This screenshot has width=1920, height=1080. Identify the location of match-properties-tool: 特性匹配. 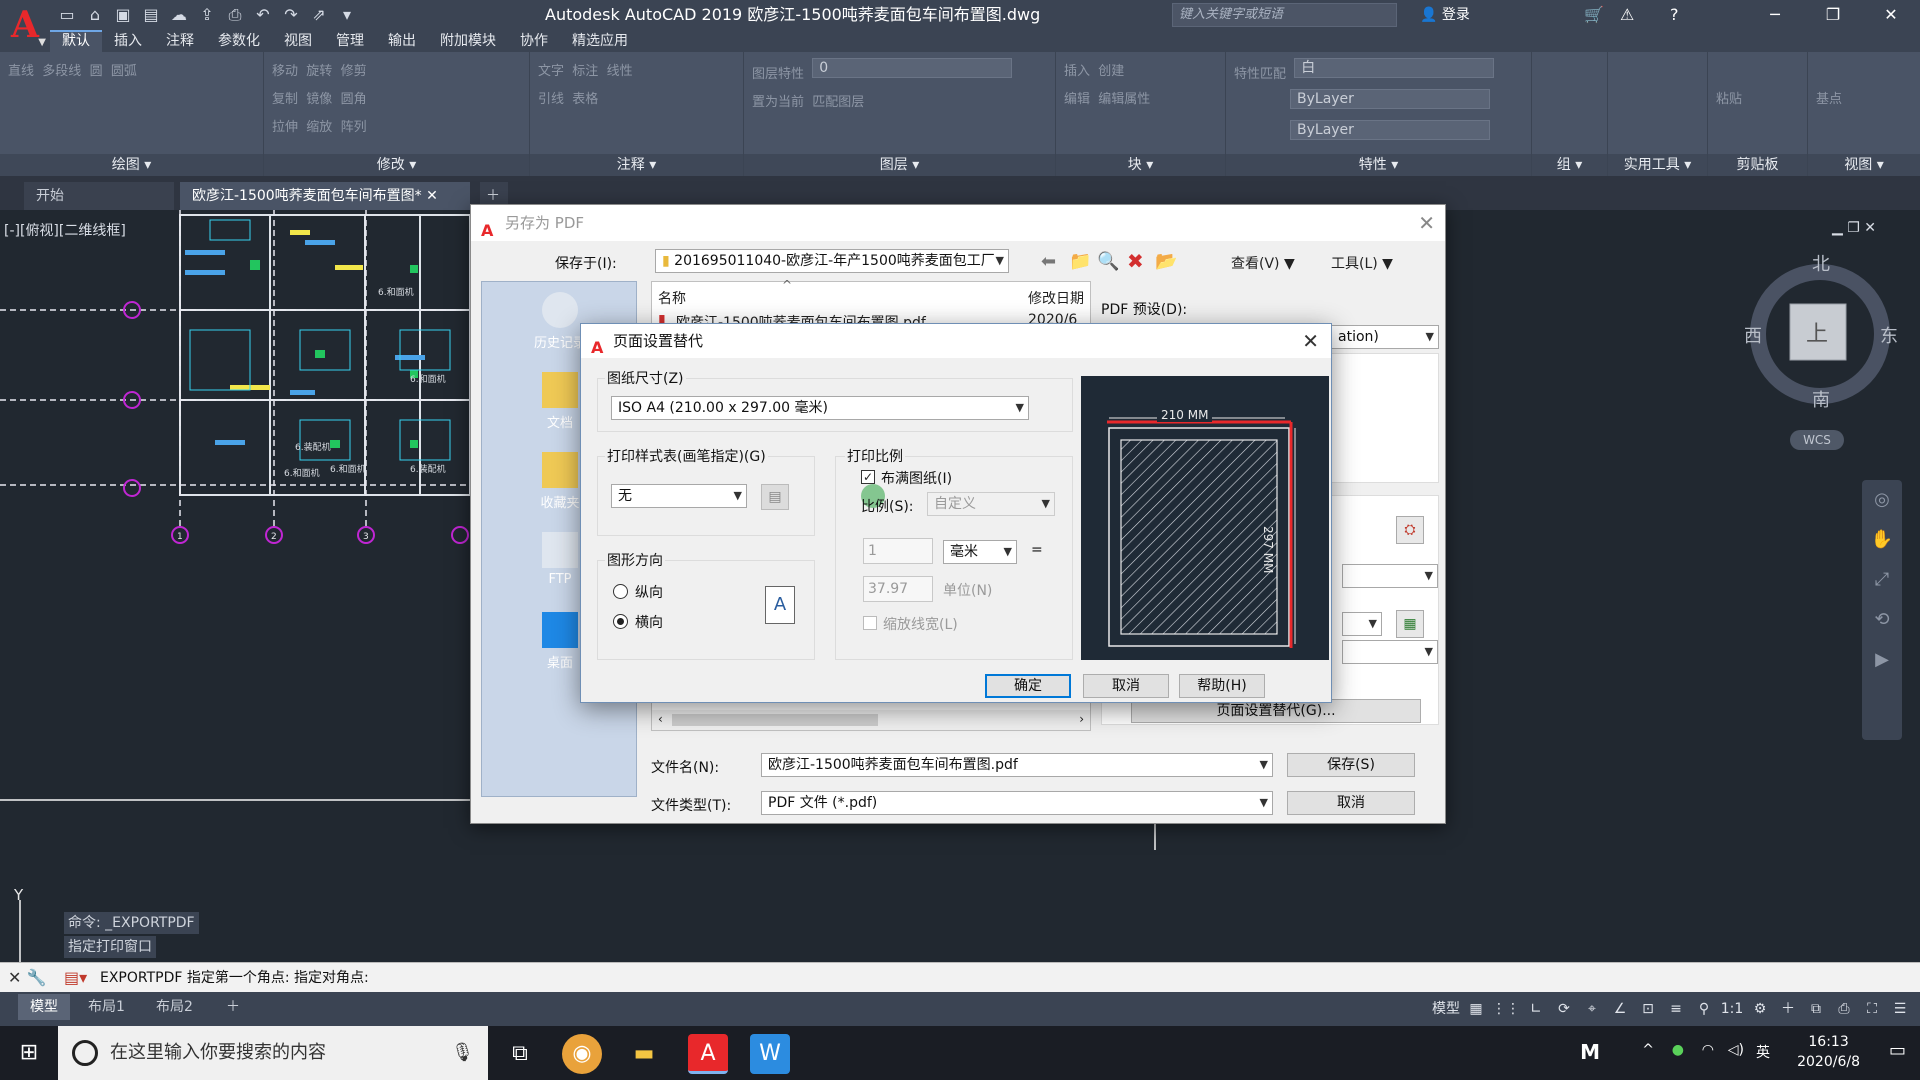
(1260, 74).